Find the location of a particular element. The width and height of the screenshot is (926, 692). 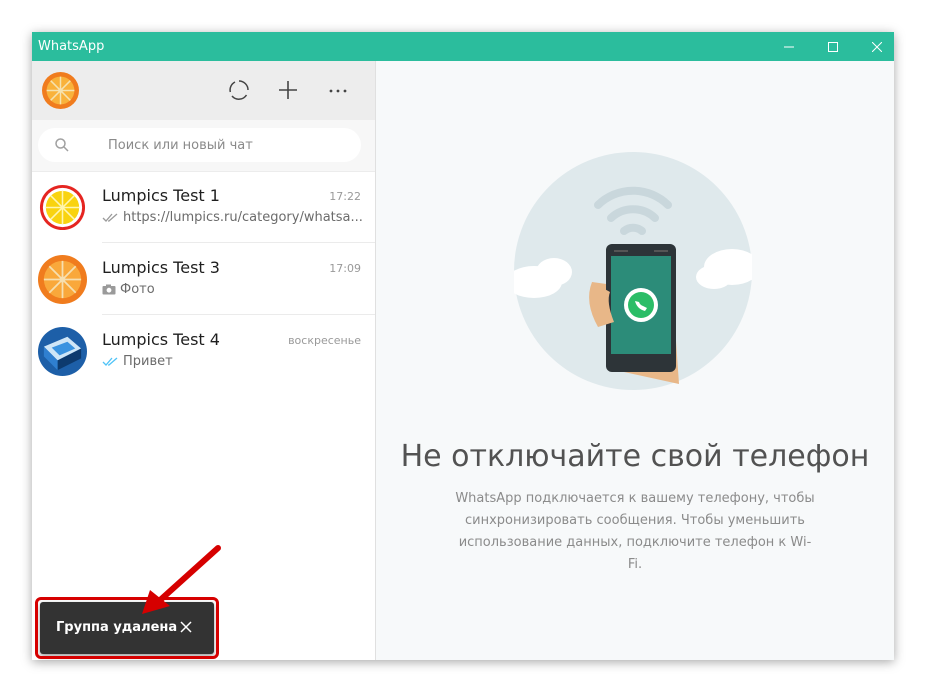

profile-avatar is located at coordinates (60, 90).